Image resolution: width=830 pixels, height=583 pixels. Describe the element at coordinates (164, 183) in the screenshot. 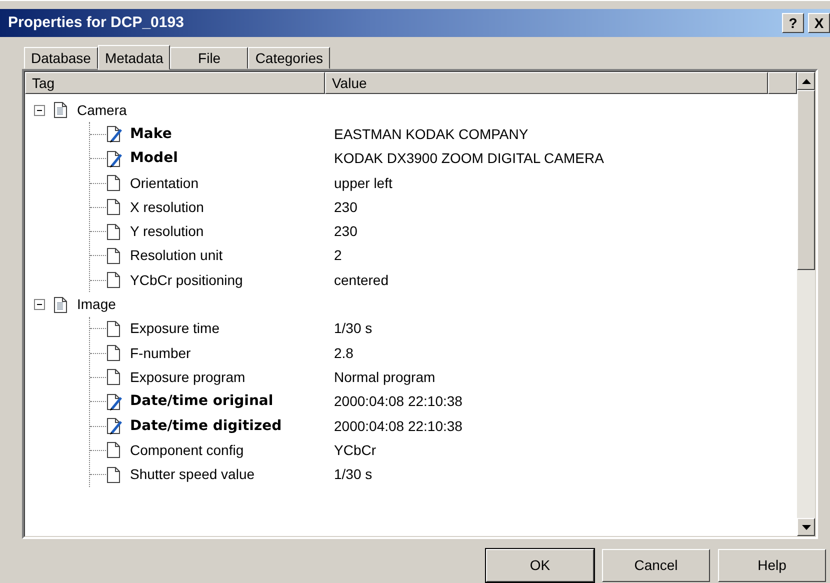

I see `tag-label: Orientation` at that location.